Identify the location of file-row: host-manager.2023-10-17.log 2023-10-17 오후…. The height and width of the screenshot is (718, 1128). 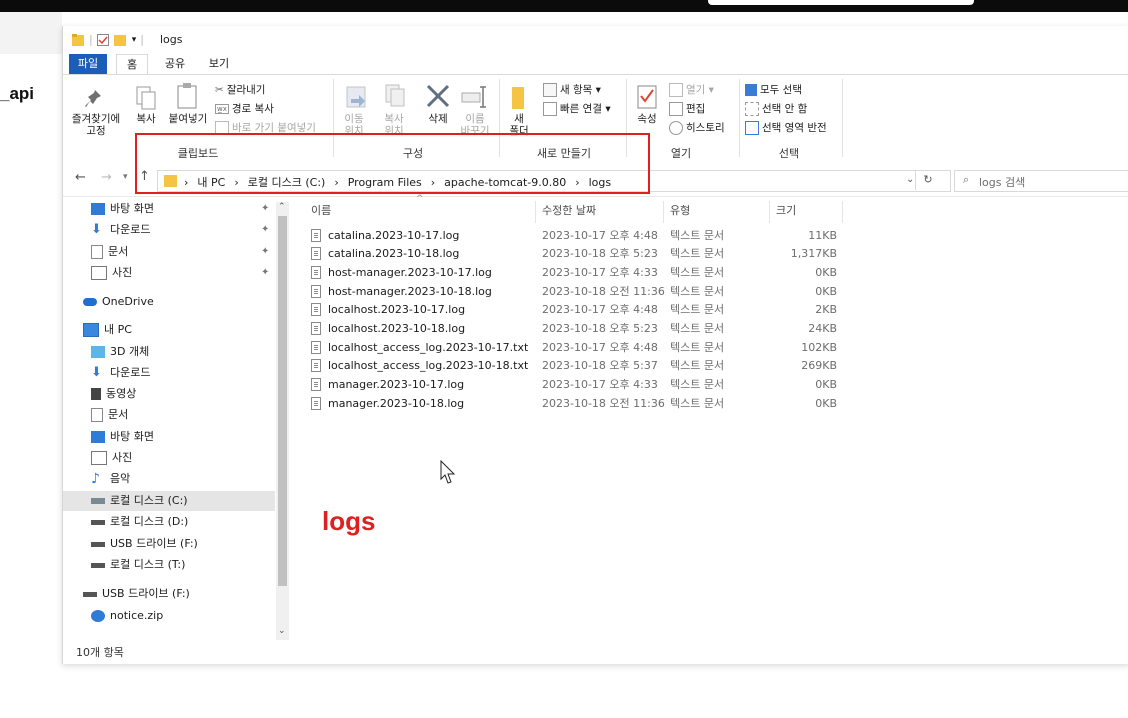
(611, 273).